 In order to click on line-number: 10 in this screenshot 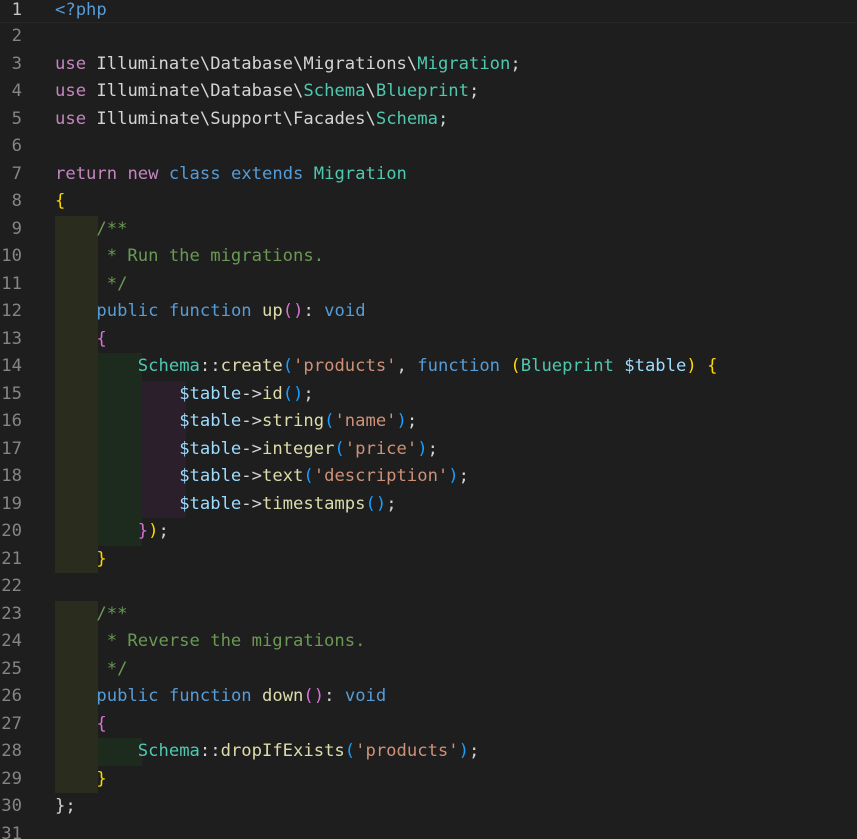, I will do `click(11, 256)`.